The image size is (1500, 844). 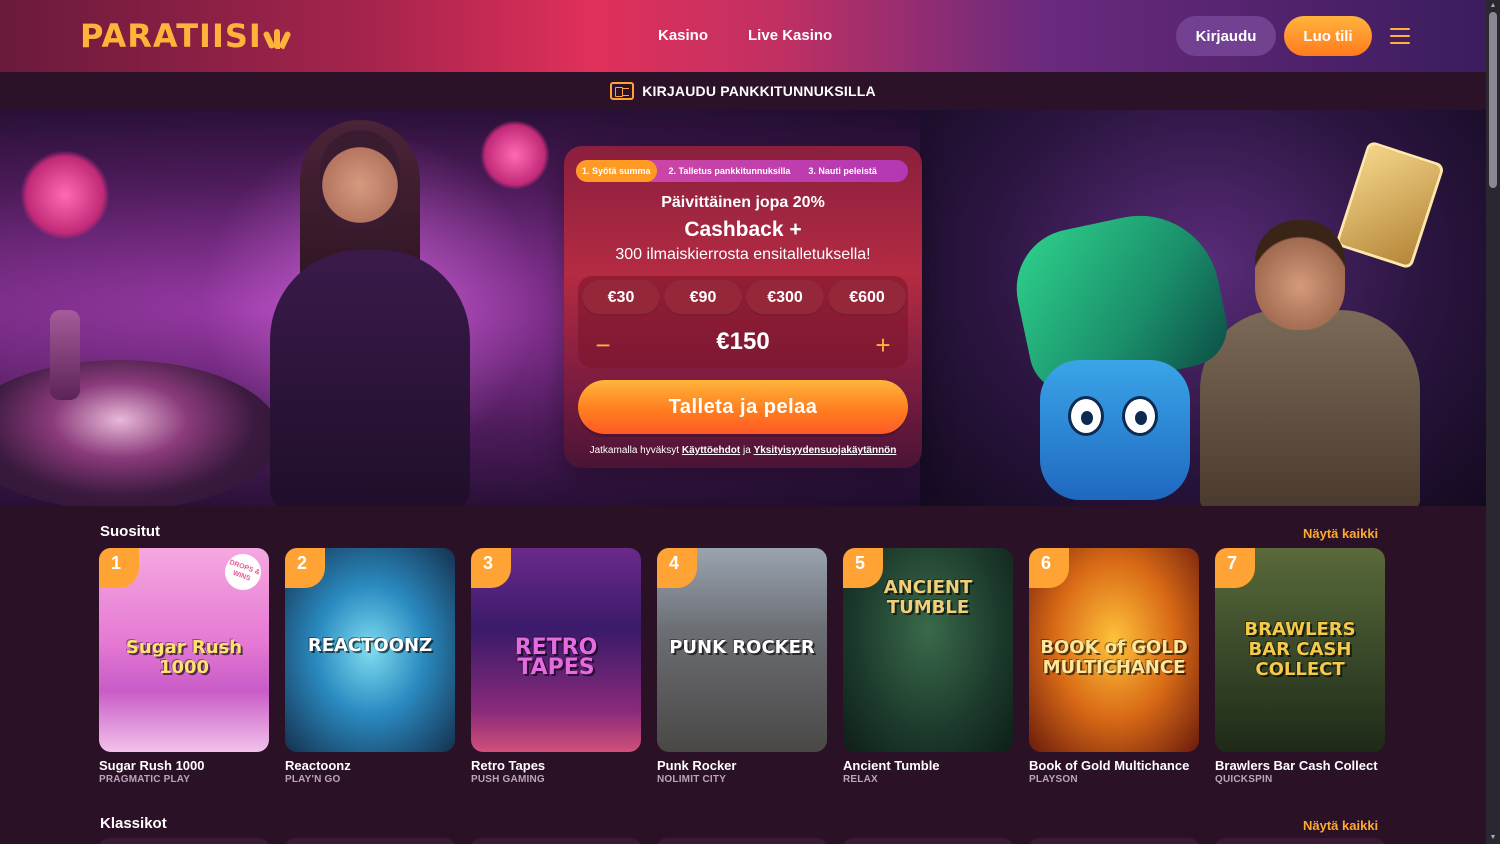 What do you see at coordinates (1300, 275) in the screenshot?
I see `explorer-face` at bounding box center [1300, 275].